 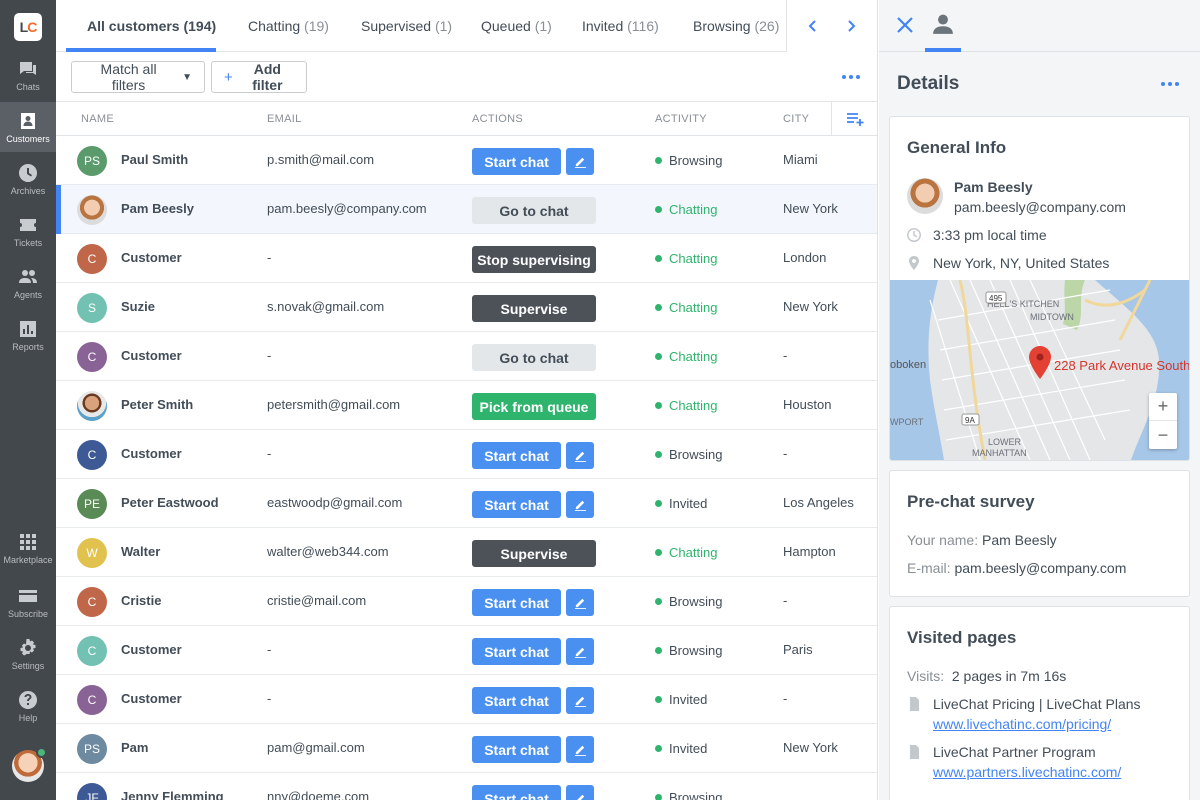 I want to click on customer-name: Jenny Flemming, so click(x=172, y=794).